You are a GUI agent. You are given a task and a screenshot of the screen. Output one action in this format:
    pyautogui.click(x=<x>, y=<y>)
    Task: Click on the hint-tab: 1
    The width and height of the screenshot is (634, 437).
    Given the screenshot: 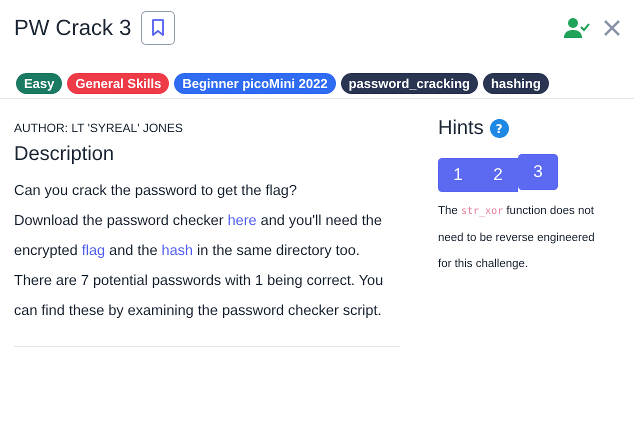 What is the action you would take?
    pyautogui.click(x=458, y=175)
    